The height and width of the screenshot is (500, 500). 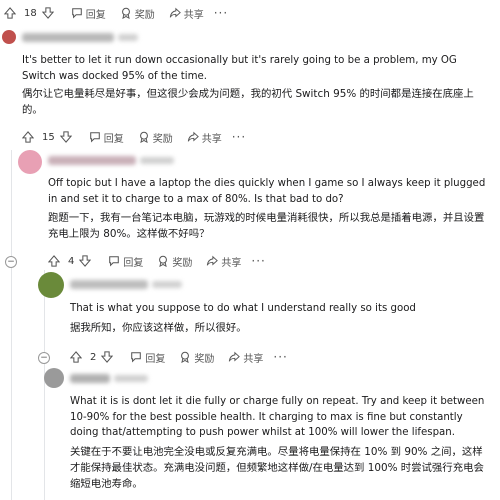 What do you see at coordinates (134, 137) in the screenshot?
I see `comment-actions: 15 回复 奖励 共享 ···` at bounding box center [134, 137].